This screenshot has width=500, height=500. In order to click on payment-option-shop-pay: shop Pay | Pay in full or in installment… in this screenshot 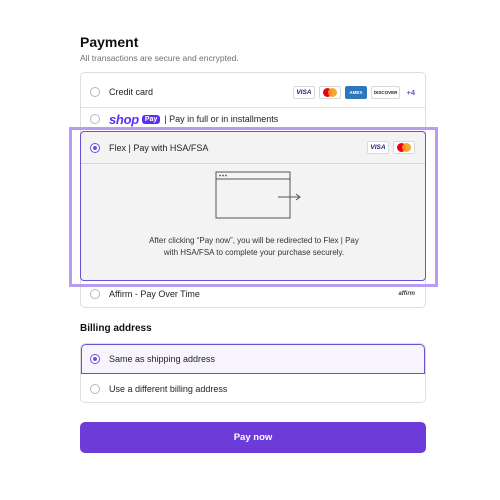, I will do `click(253, 119)`.